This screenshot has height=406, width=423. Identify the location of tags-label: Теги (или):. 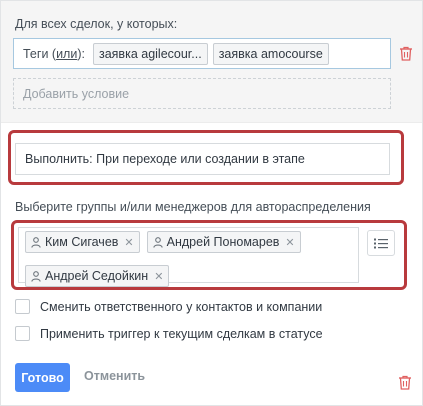
(54, 53).